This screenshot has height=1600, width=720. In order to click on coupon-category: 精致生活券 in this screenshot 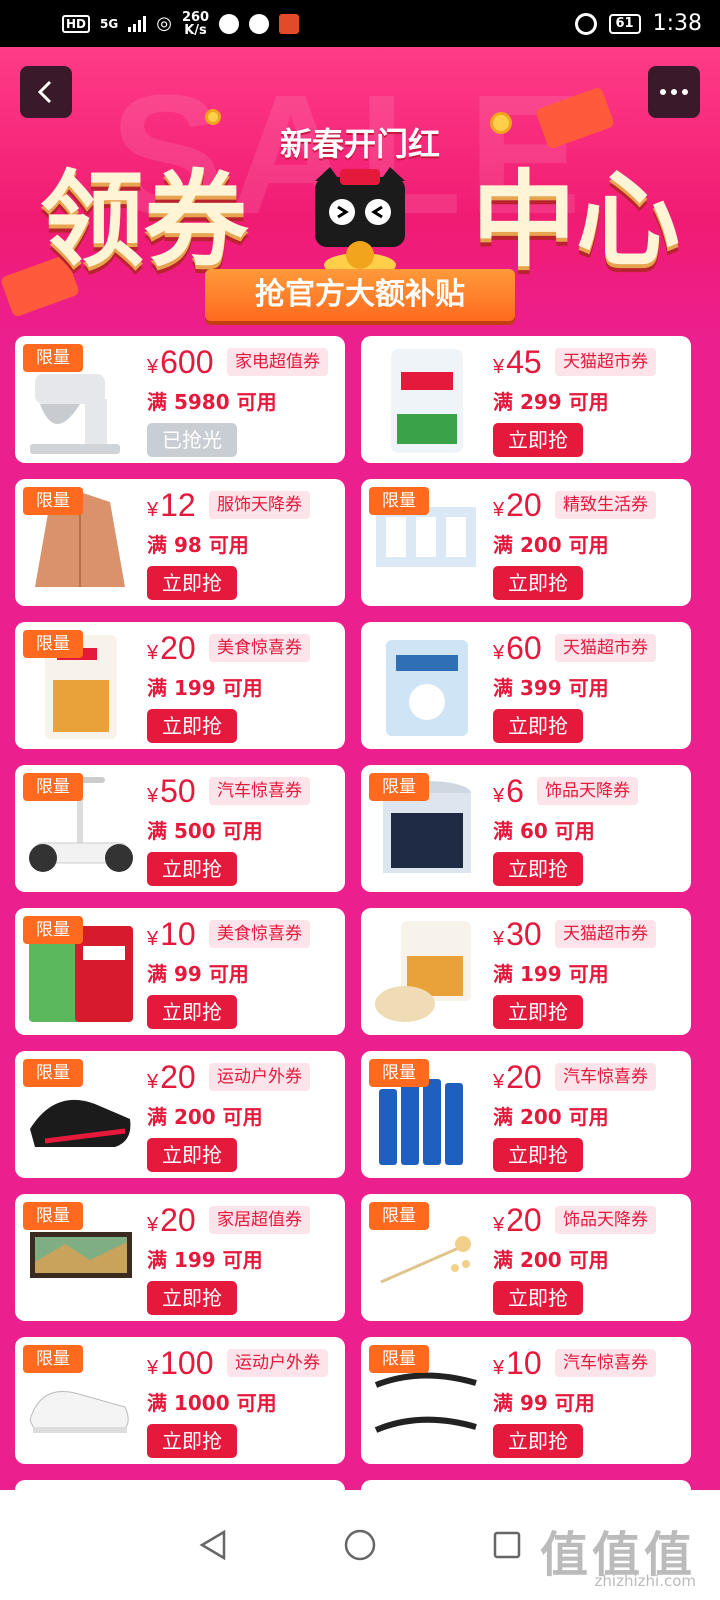, I will do `click(605, 505)`.